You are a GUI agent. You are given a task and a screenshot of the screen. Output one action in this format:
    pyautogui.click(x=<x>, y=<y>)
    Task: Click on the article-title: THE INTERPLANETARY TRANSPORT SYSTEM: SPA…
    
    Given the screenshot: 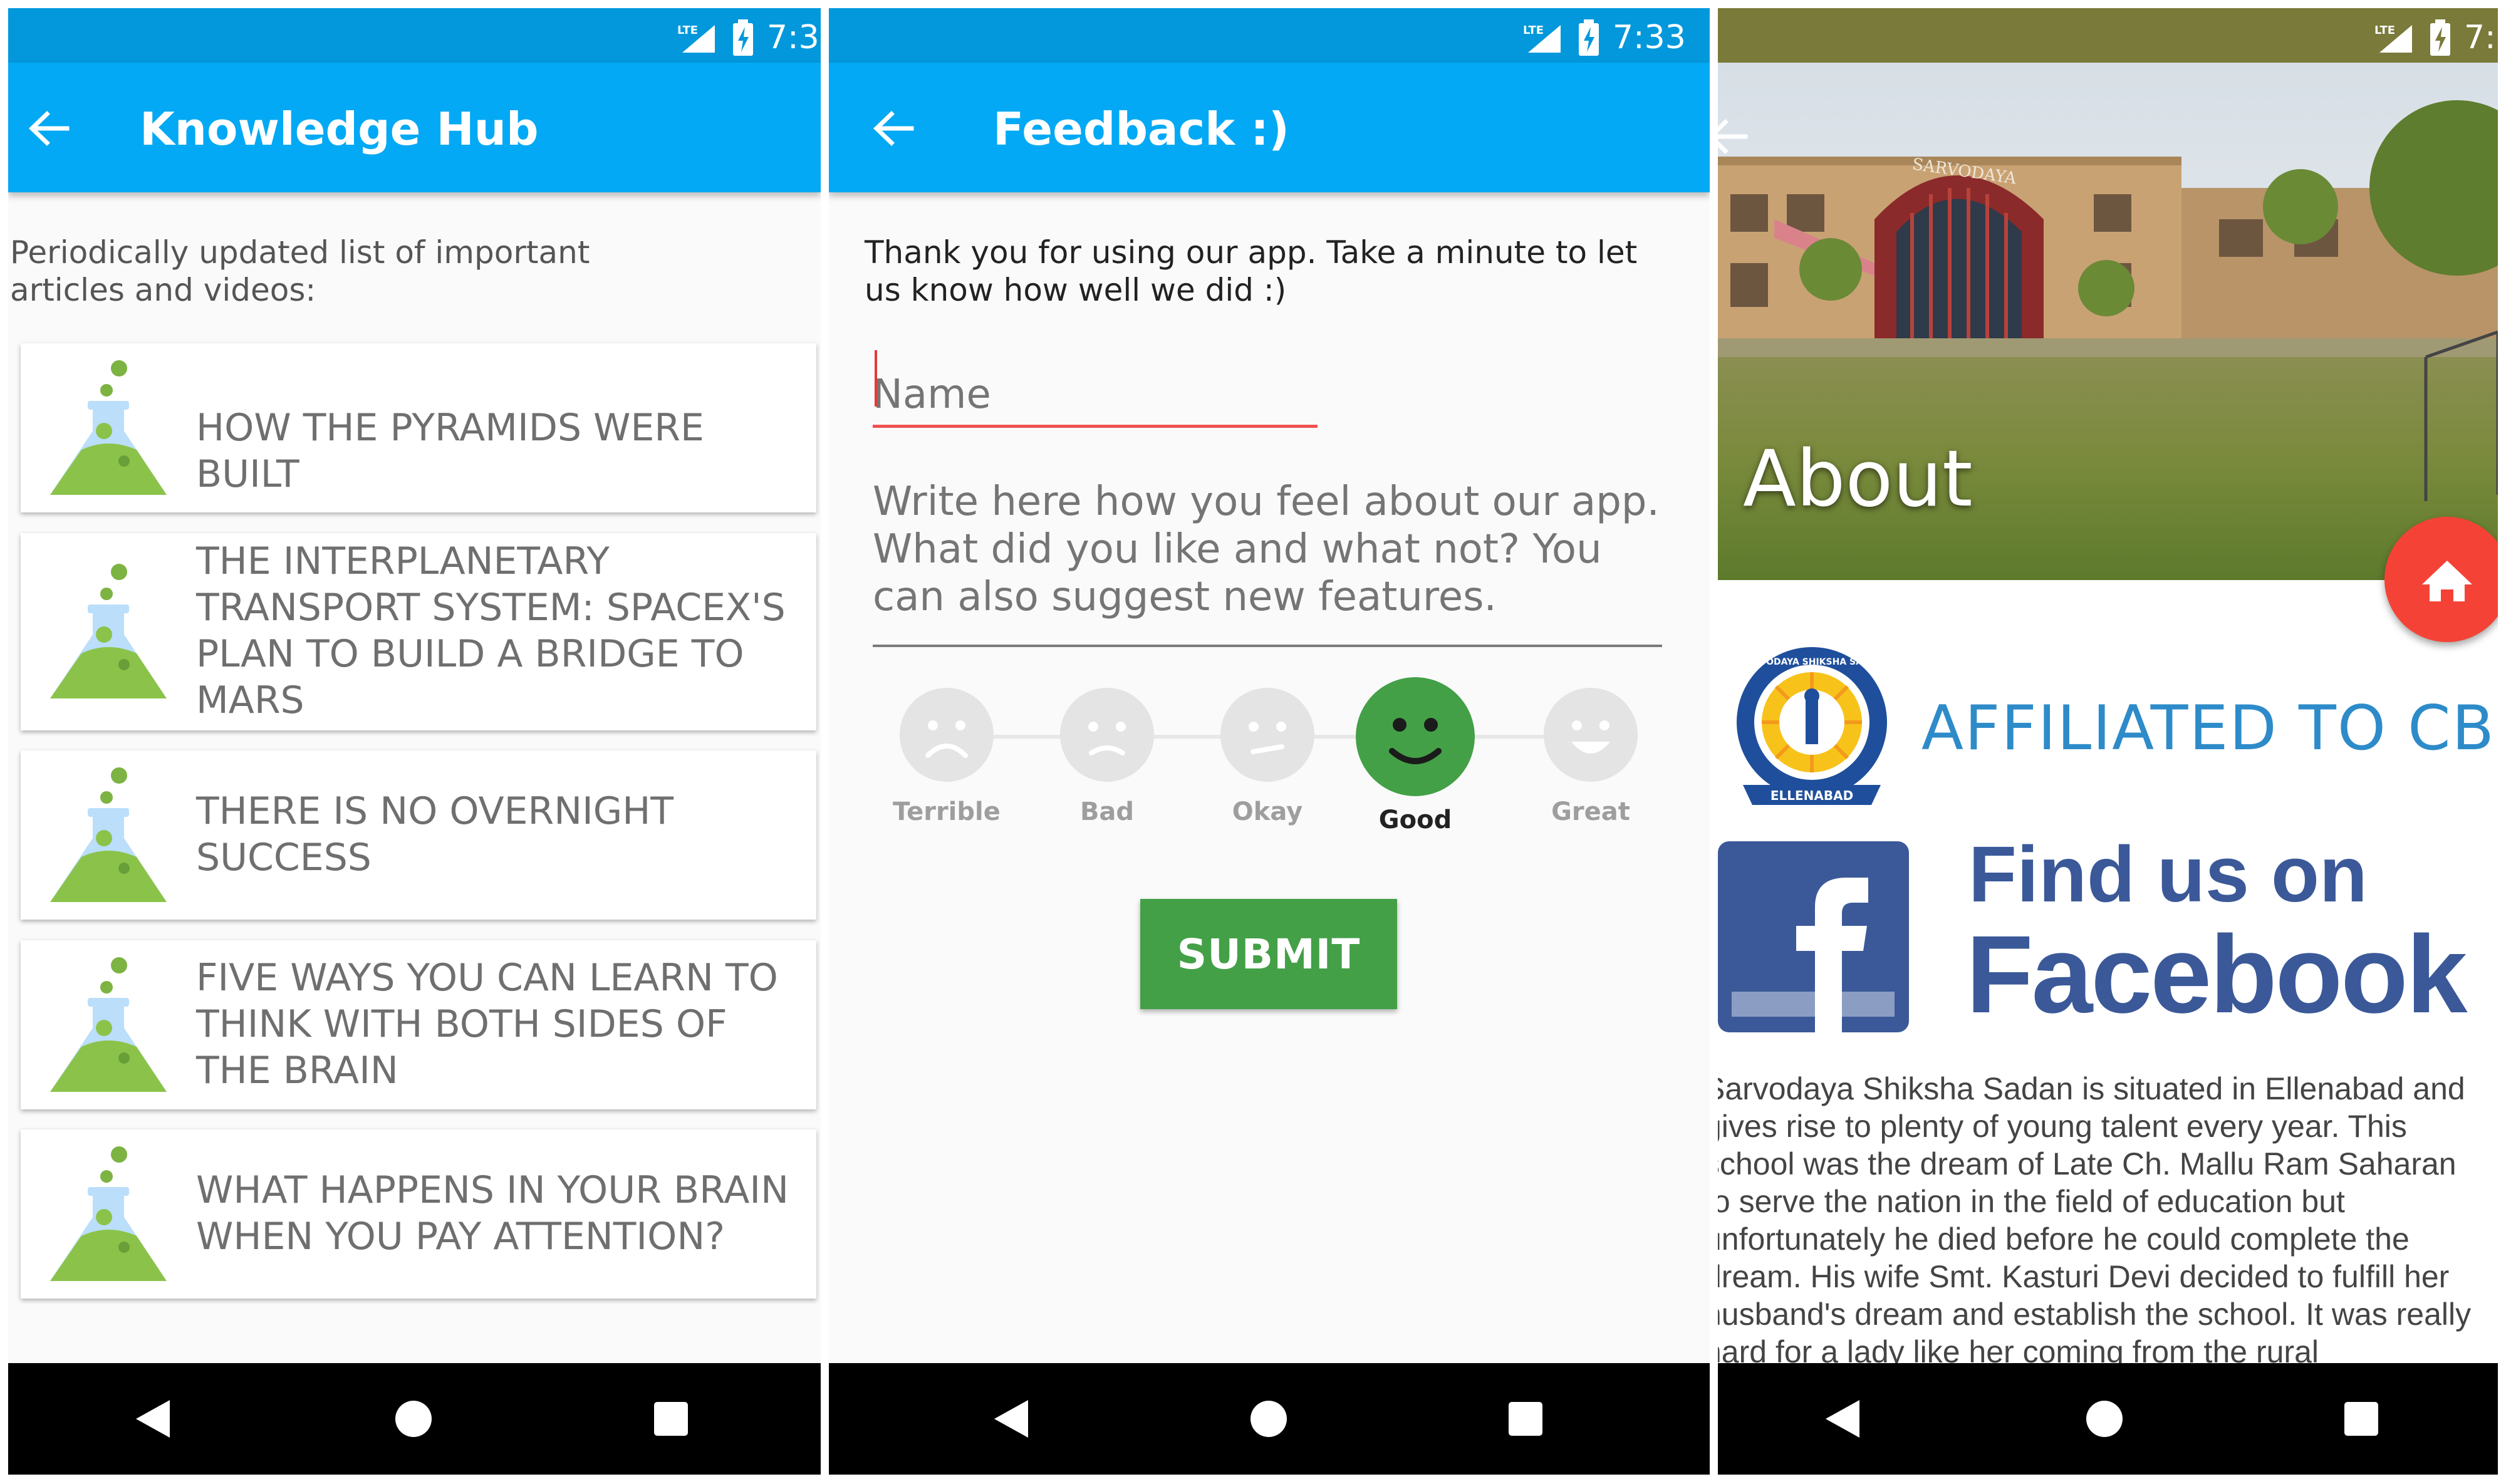 What is the action you would take?
    pyautogui.click(x=491, y=630)
    